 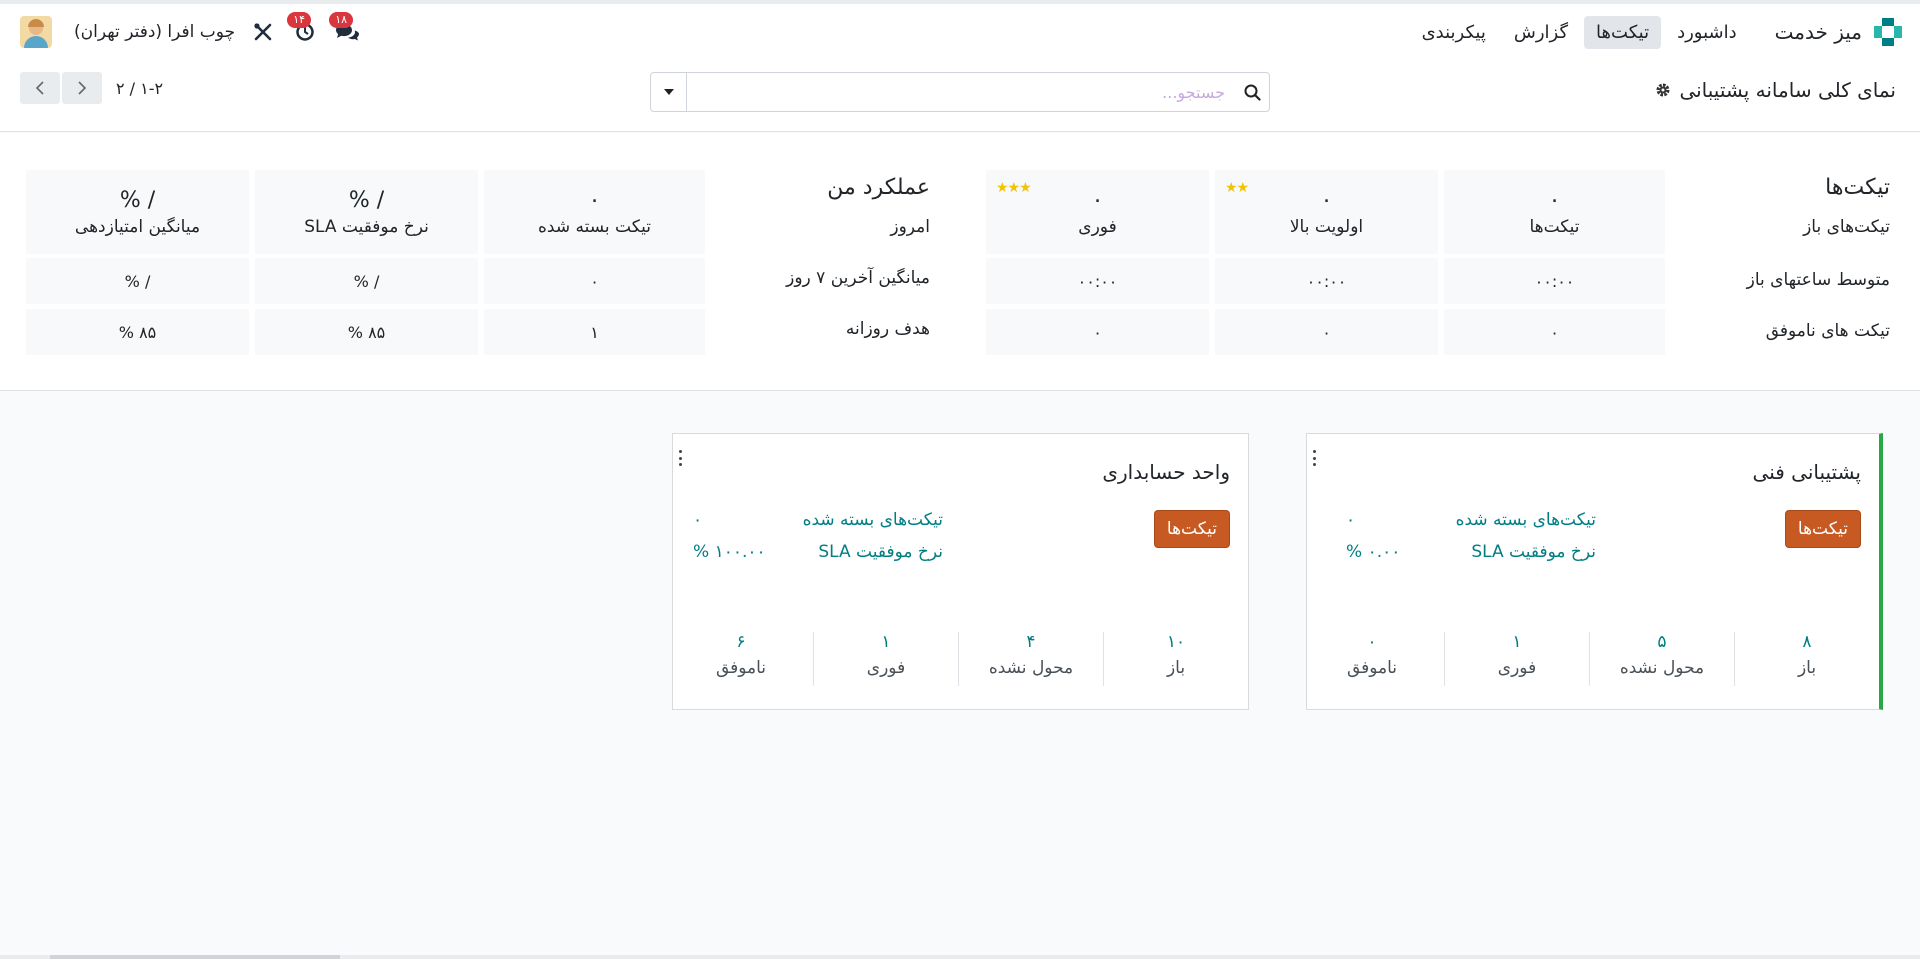 What do you see at coordinates (137, 226) in the screenshot?
I see `stat-label: میانگین امتیازدهی` at bounding box center [137, 226].